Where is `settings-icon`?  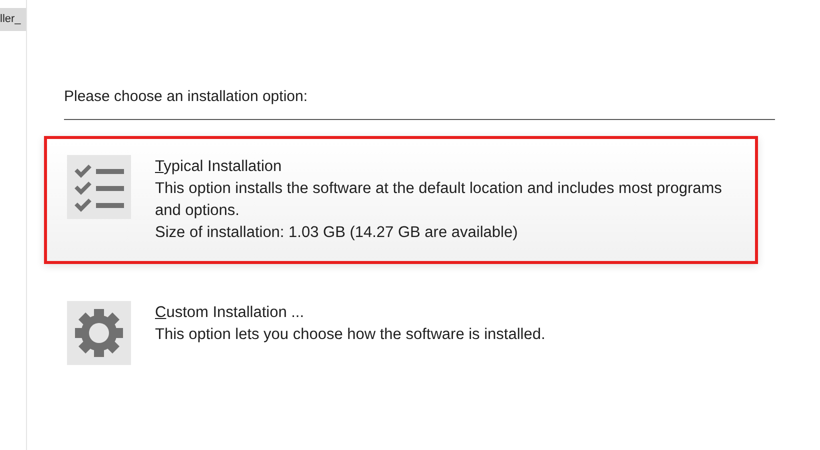 settings-icon is located at coordinates (99, 333).